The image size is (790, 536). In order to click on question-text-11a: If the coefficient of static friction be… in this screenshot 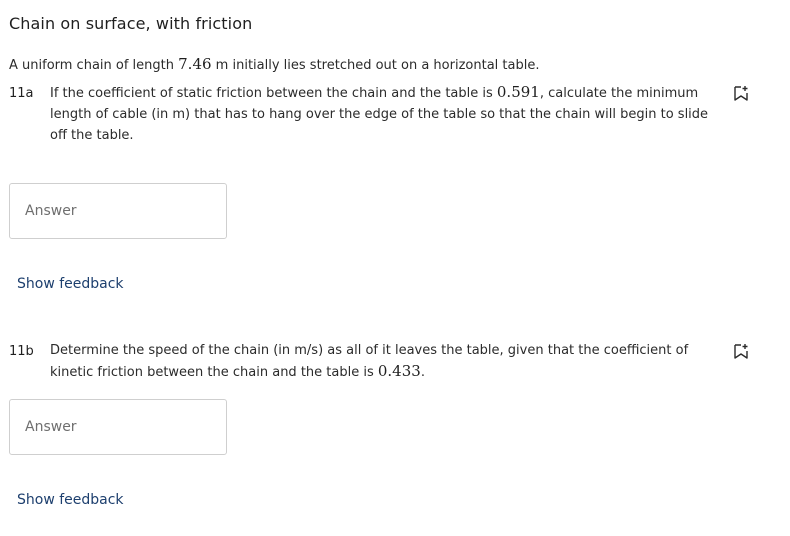, I will do `click(380, 114)`.